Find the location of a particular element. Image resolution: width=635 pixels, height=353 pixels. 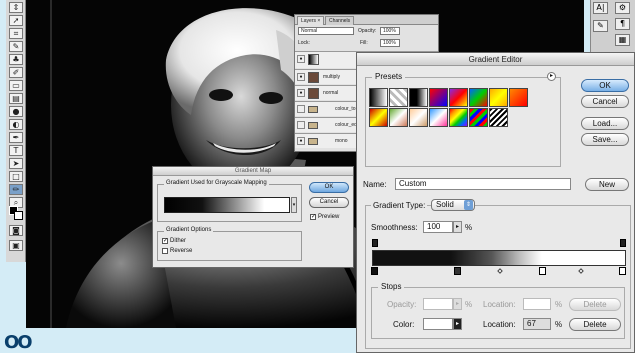

color-menu-icon: ▸ is located at coordinates (457, 324).